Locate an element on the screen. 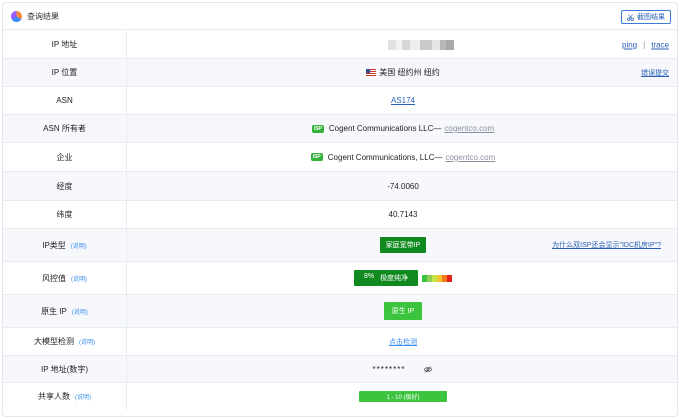  ip-tool-links: ping | trace is located at coordinates (645, 44).